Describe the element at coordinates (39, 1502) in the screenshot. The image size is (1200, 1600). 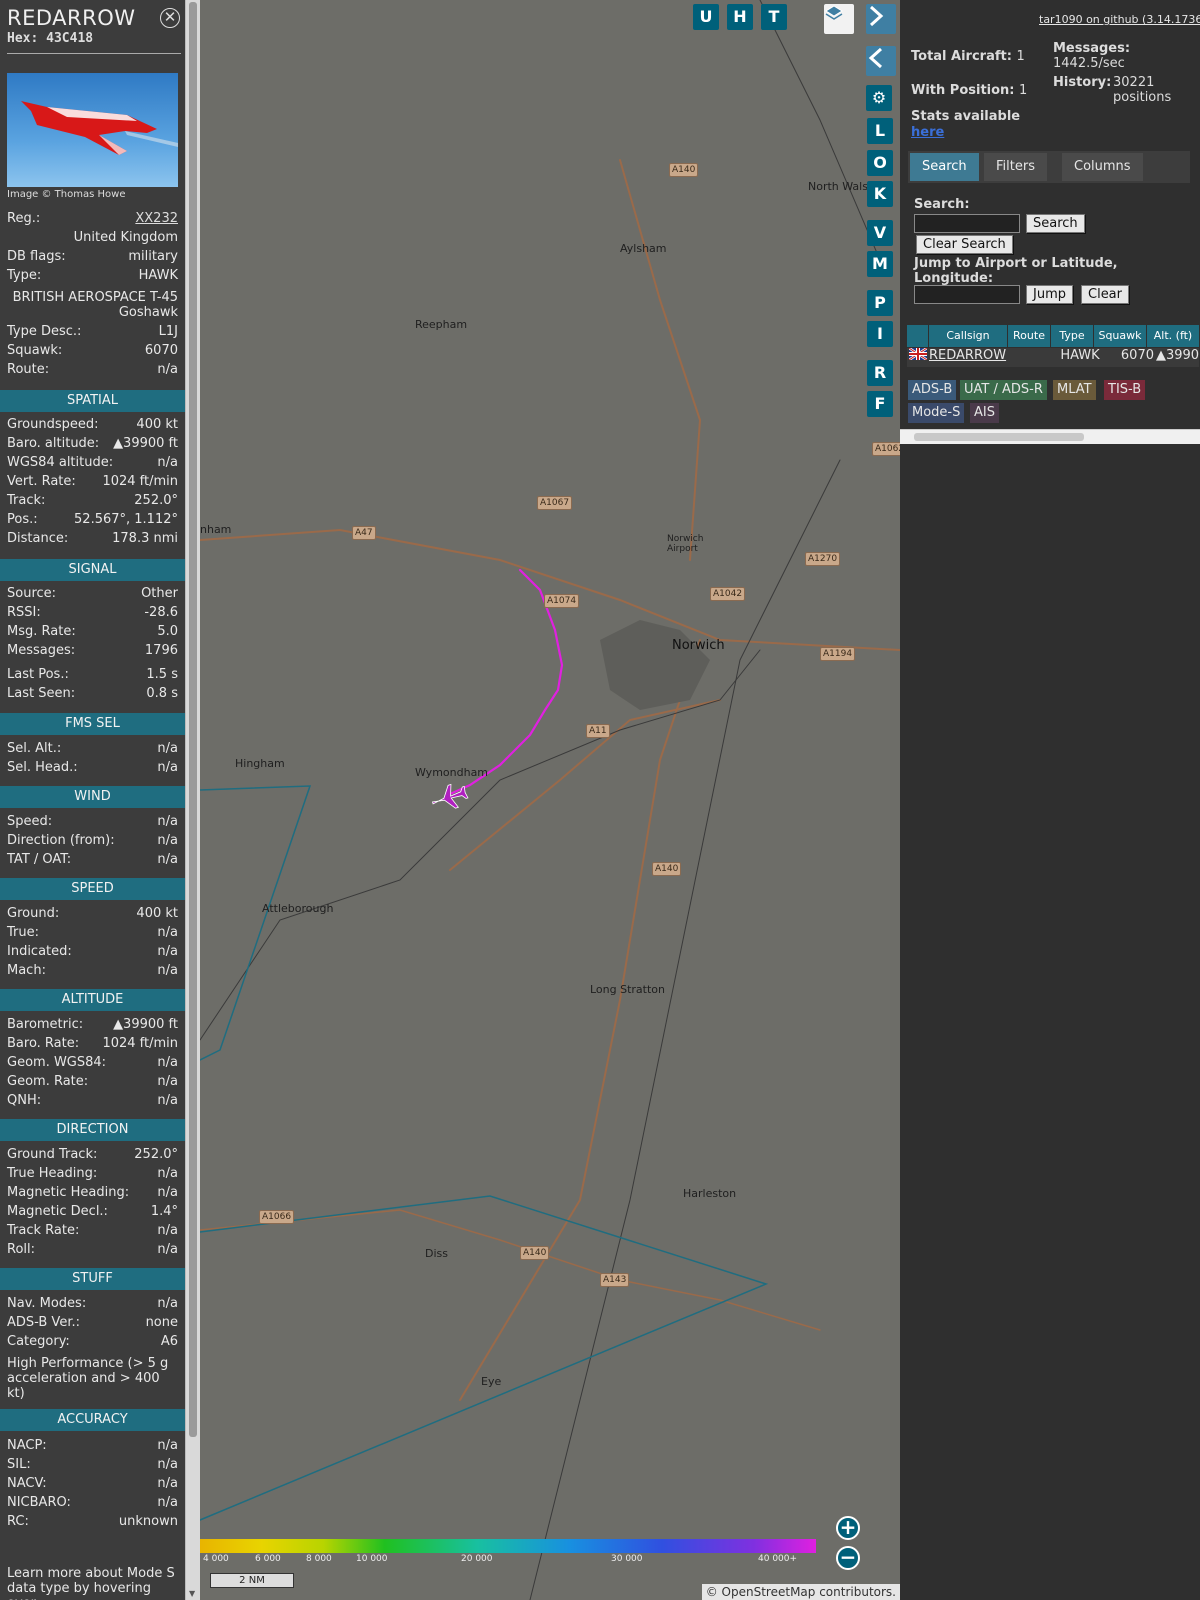
I see `field-label: NICBARO:` at that location.